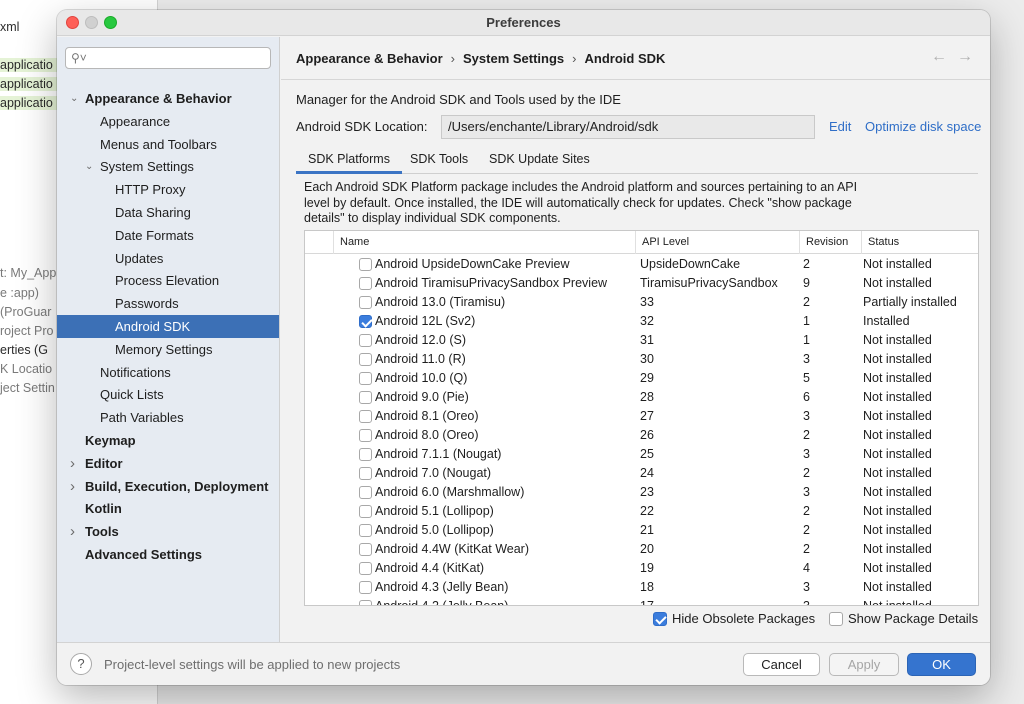 The image size is (1024, 704). What do you see at coordinates (142, 417) in the screenshot?
I see `sidebar-item-path-variables: Path Variables` at bounding box center [142, 417].